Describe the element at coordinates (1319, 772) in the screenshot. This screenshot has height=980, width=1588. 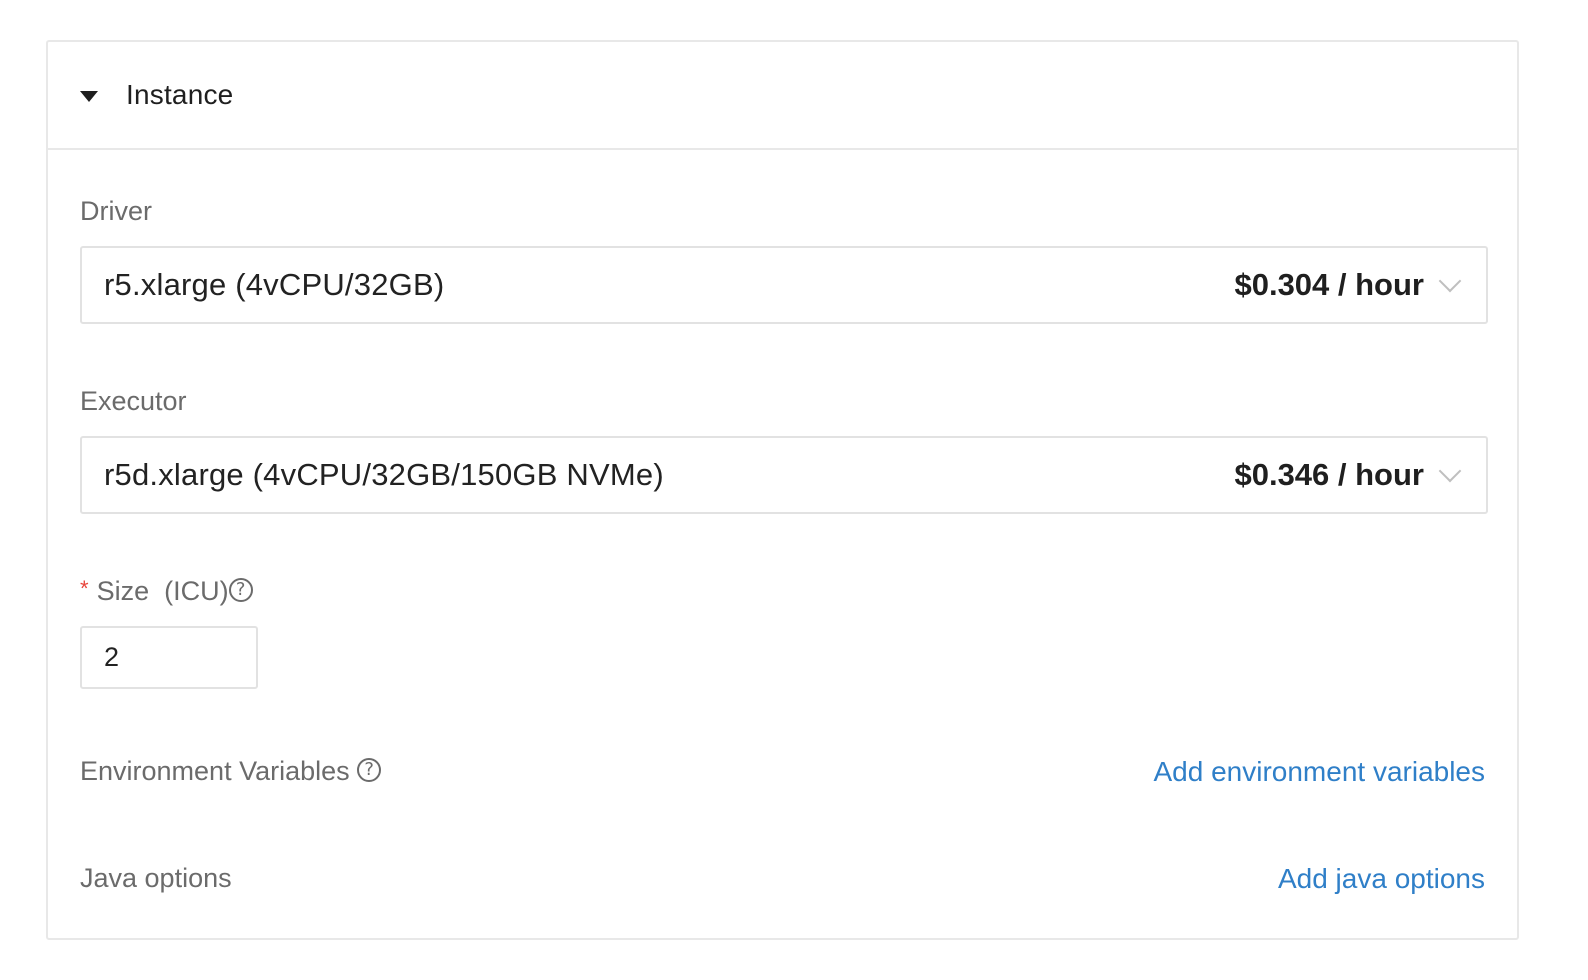
I see `add-env-vars-link: Add environment variables` at that location.